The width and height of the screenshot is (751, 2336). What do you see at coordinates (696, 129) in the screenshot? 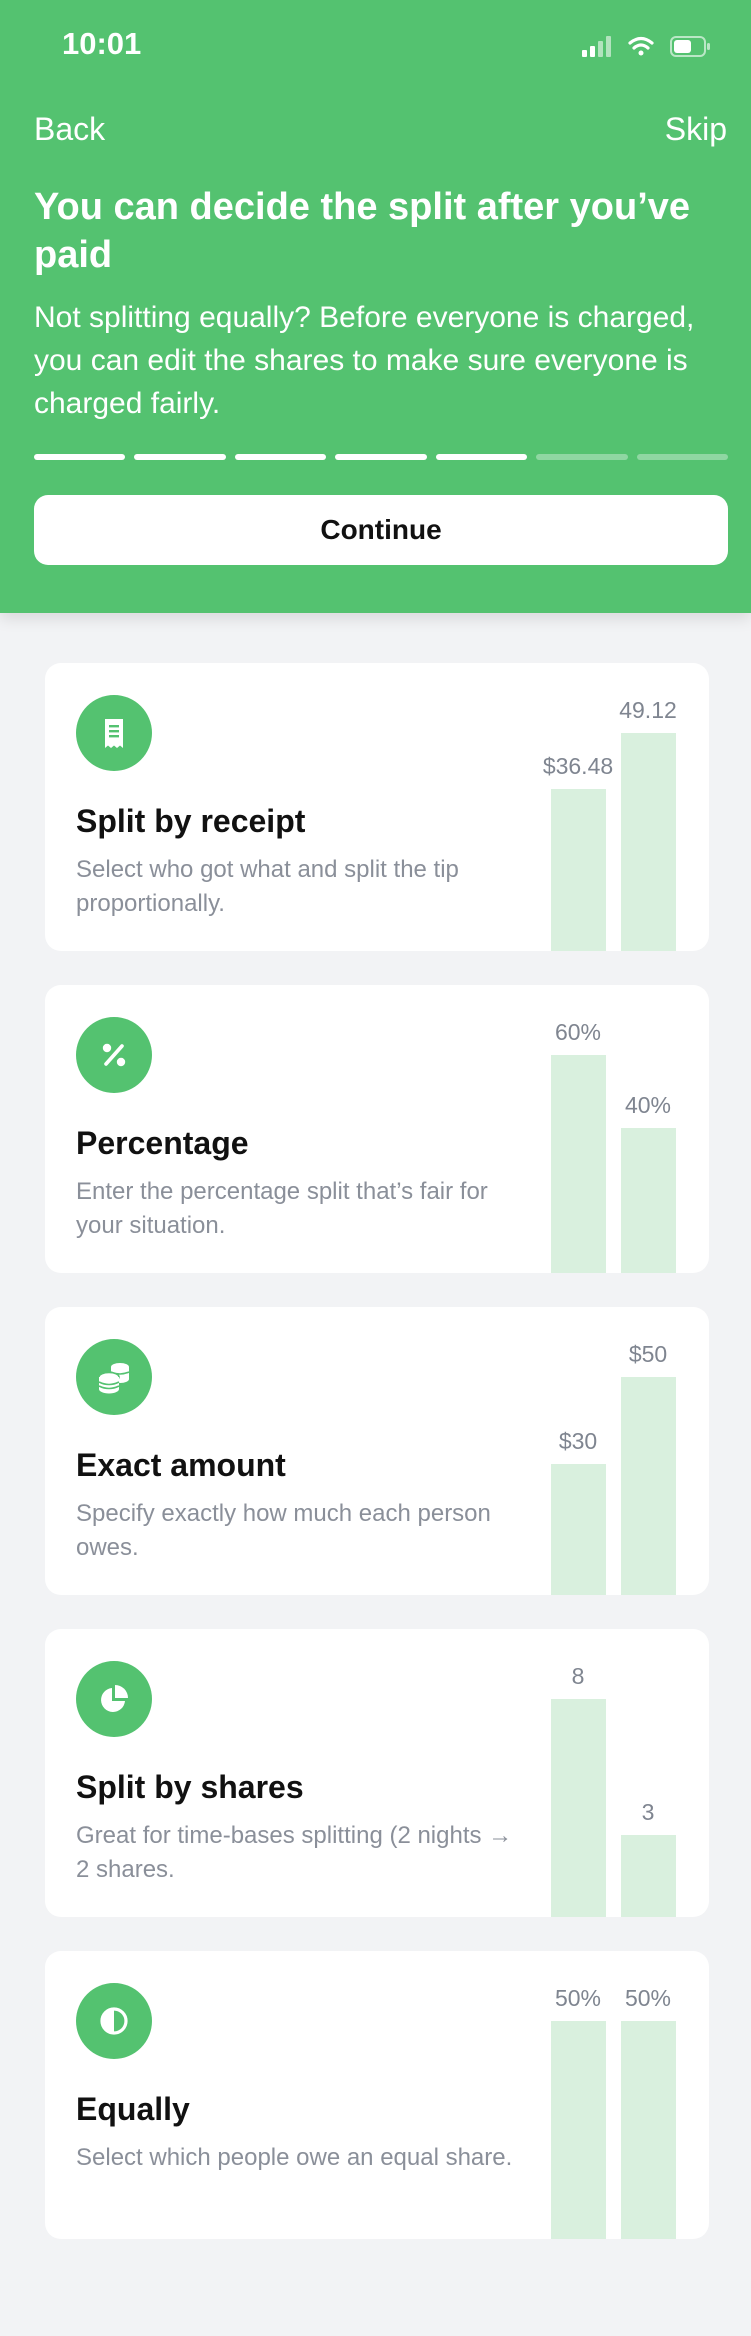
I see `skip-button: Skip` at bounding box center [696, 129].